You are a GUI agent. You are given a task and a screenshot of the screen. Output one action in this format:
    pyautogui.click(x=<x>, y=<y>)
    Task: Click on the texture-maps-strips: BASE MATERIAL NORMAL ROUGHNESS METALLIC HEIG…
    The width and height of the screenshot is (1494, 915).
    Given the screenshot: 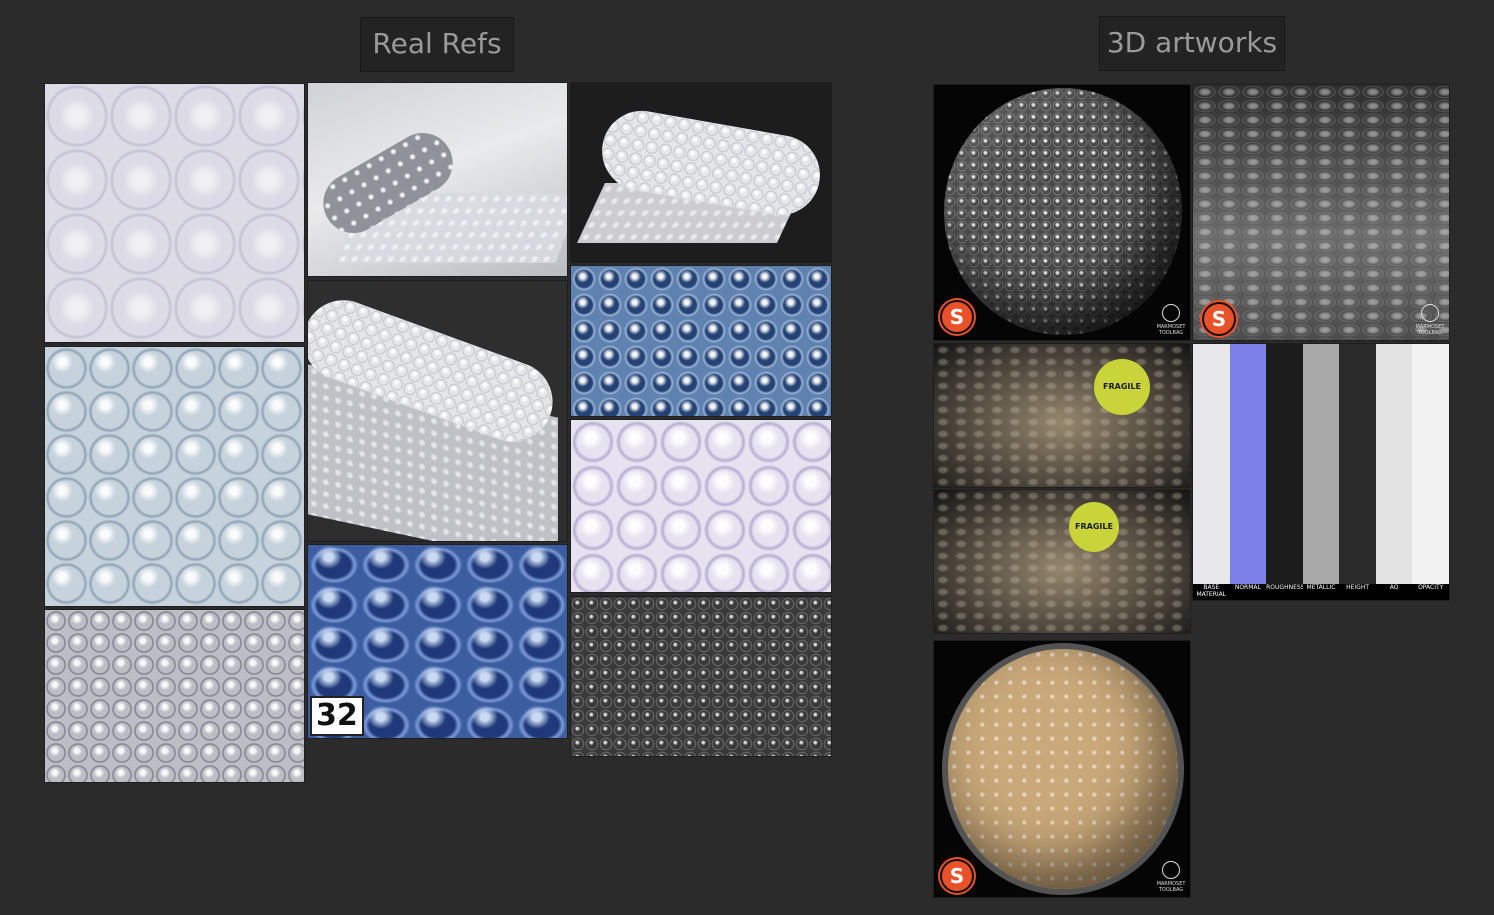 What is the action you would take?
    pyautogui.click(x=1321, y=472)
    